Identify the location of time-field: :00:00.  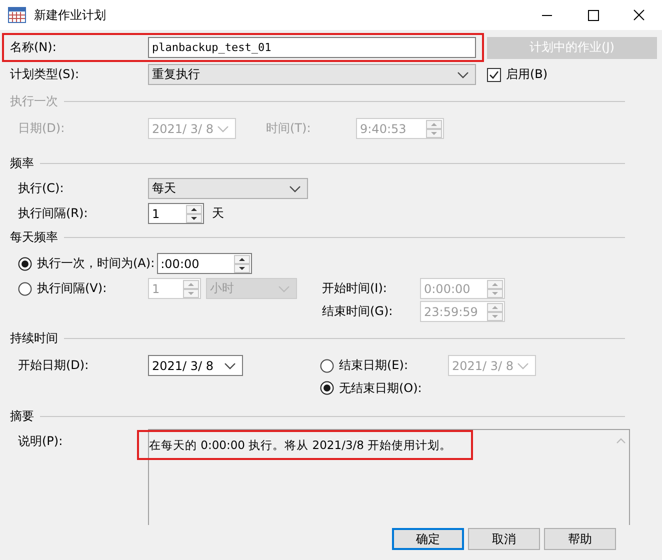
(204, 263).